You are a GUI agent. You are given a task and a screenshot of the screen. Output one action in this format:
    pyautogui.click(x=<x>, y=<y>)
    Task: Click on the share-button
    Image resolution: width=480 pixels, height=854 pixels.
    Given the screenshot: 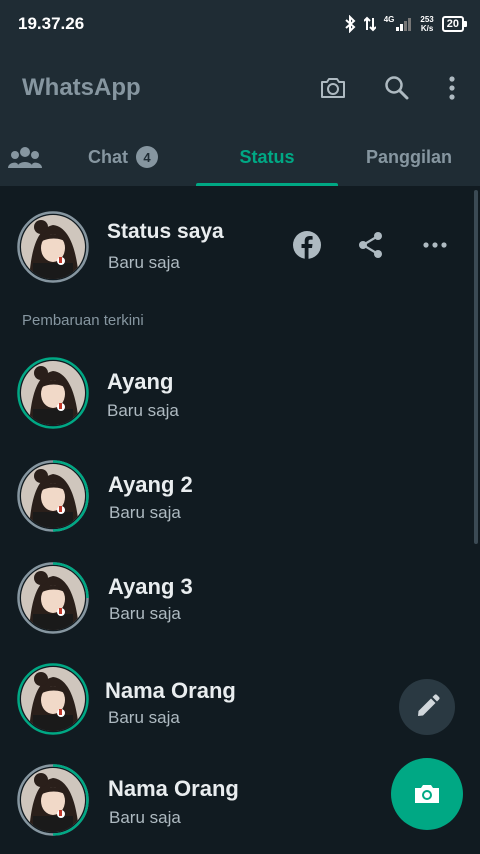 What is the action you would take?
    pyautogui.click(x=371, y=245)
    